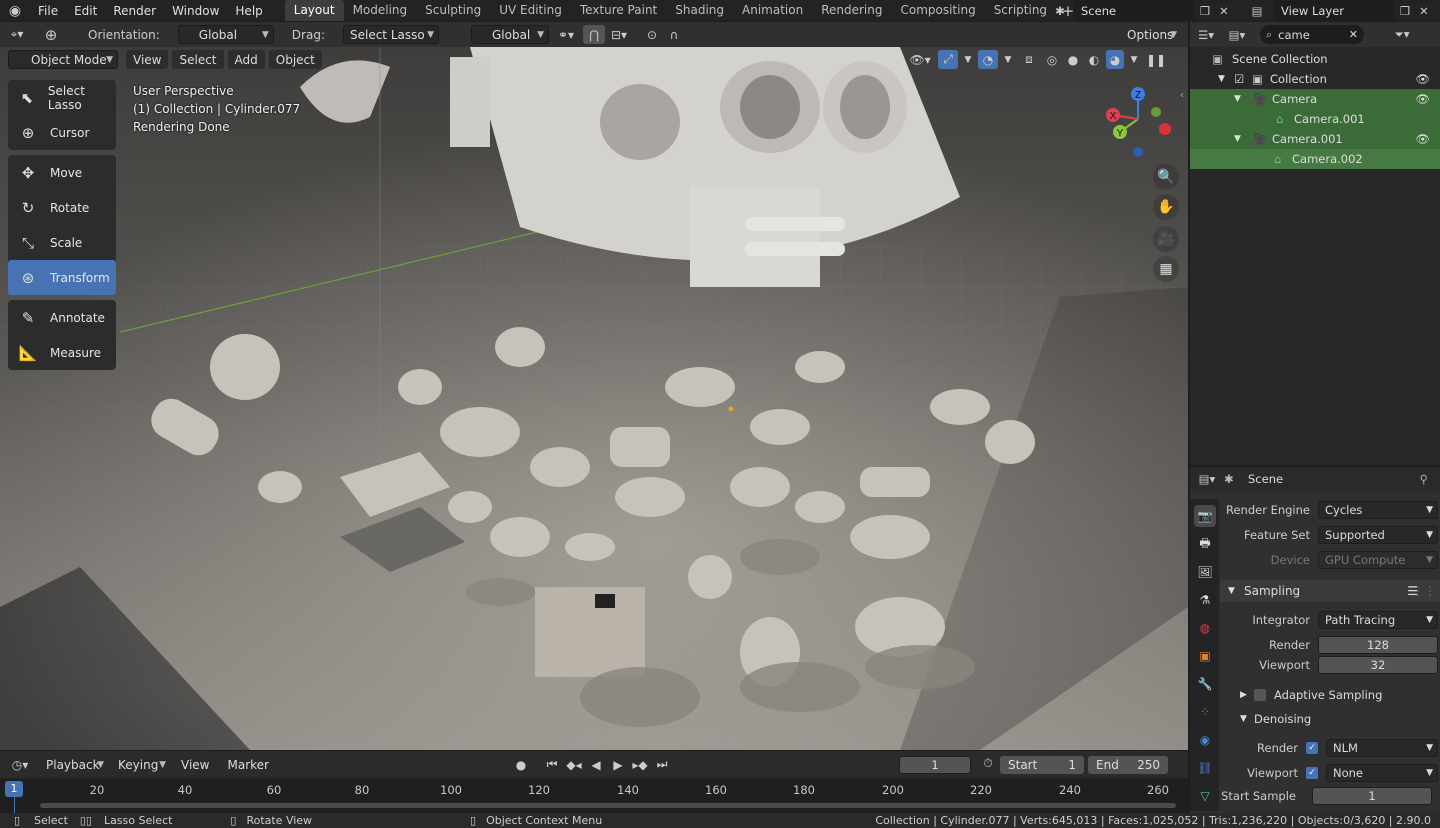 Image resolution: width=1440 pixels, height=828 pixels. What do you see at coordinates (62, 352) in the screenshot?
I see `tool-measure: 📐 Measure` at bounding box center [62, 352].